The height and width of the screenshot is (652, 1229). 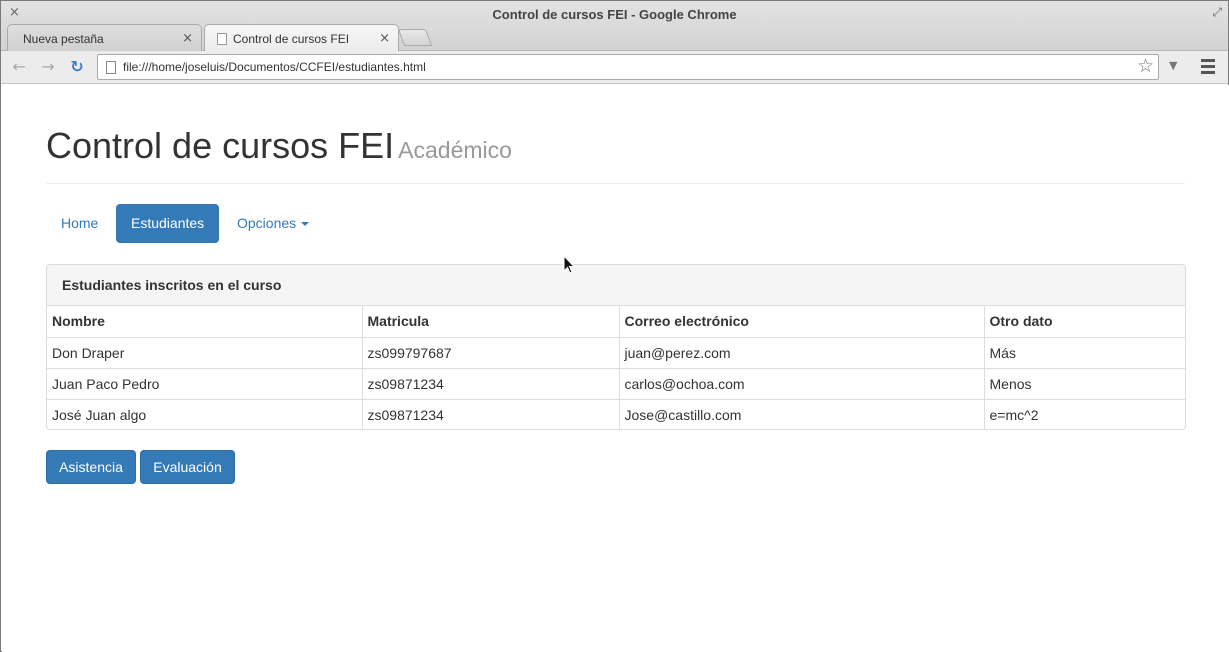 I want to click on asistencia-button: Asistencia, so click(x=91, y=467).